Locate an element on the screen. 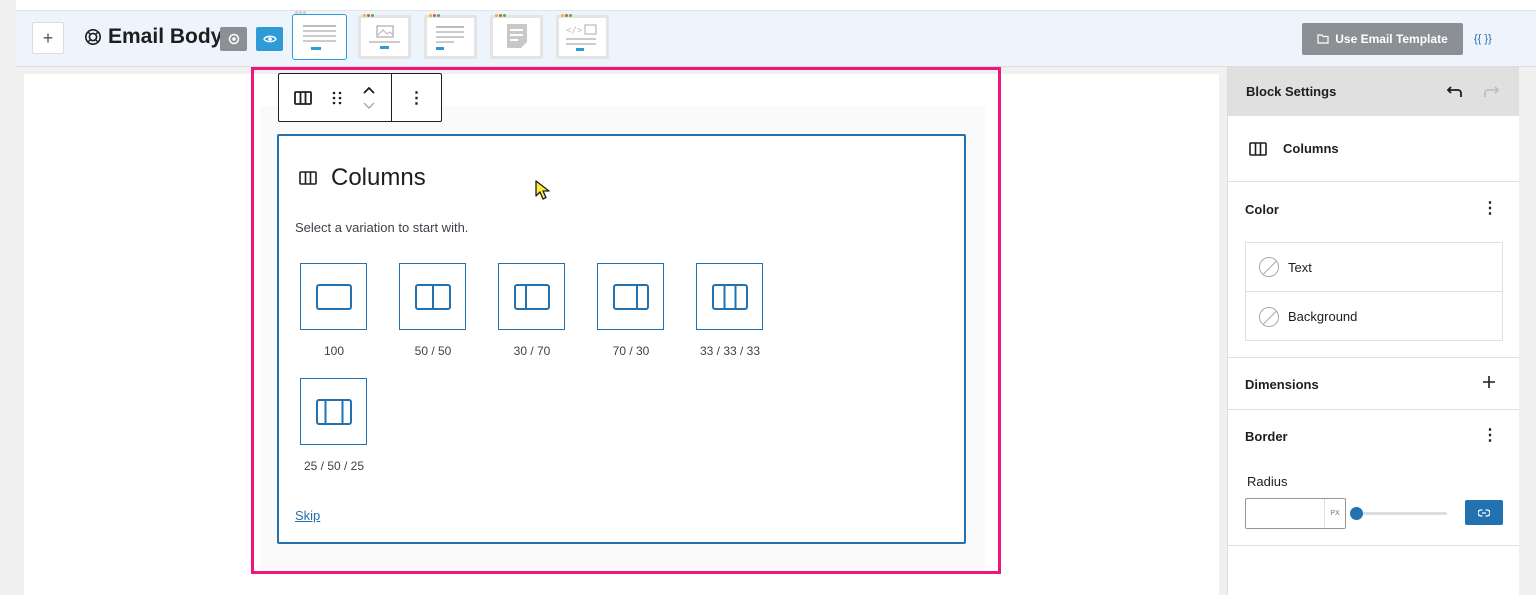  eye-icon is located at coordinates (269, 39).